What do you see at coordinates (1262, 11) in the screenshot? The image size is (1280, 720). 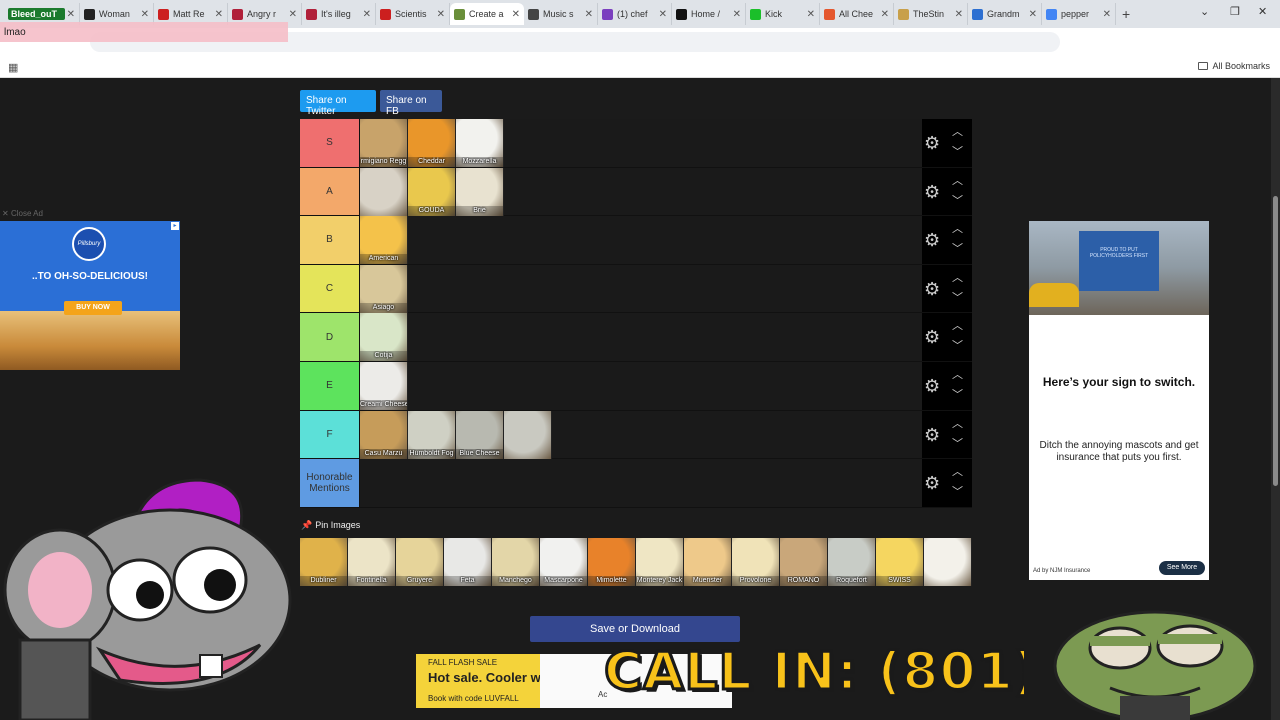 I see `close-window-button: ✕` at bounding box center [1262, 11].